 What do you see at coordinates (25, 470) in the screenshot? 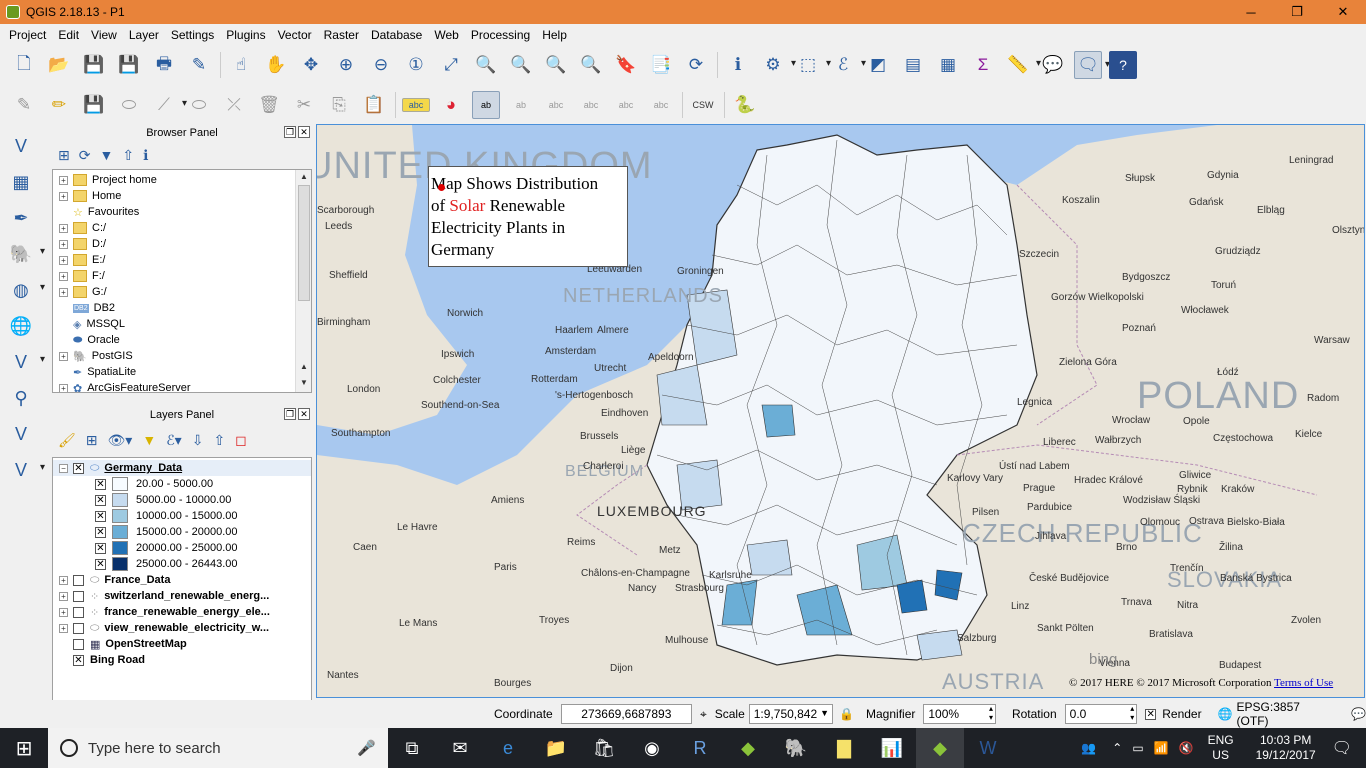
I see `new-gpx-layer-icon: V` at bounding box center [25, 470].